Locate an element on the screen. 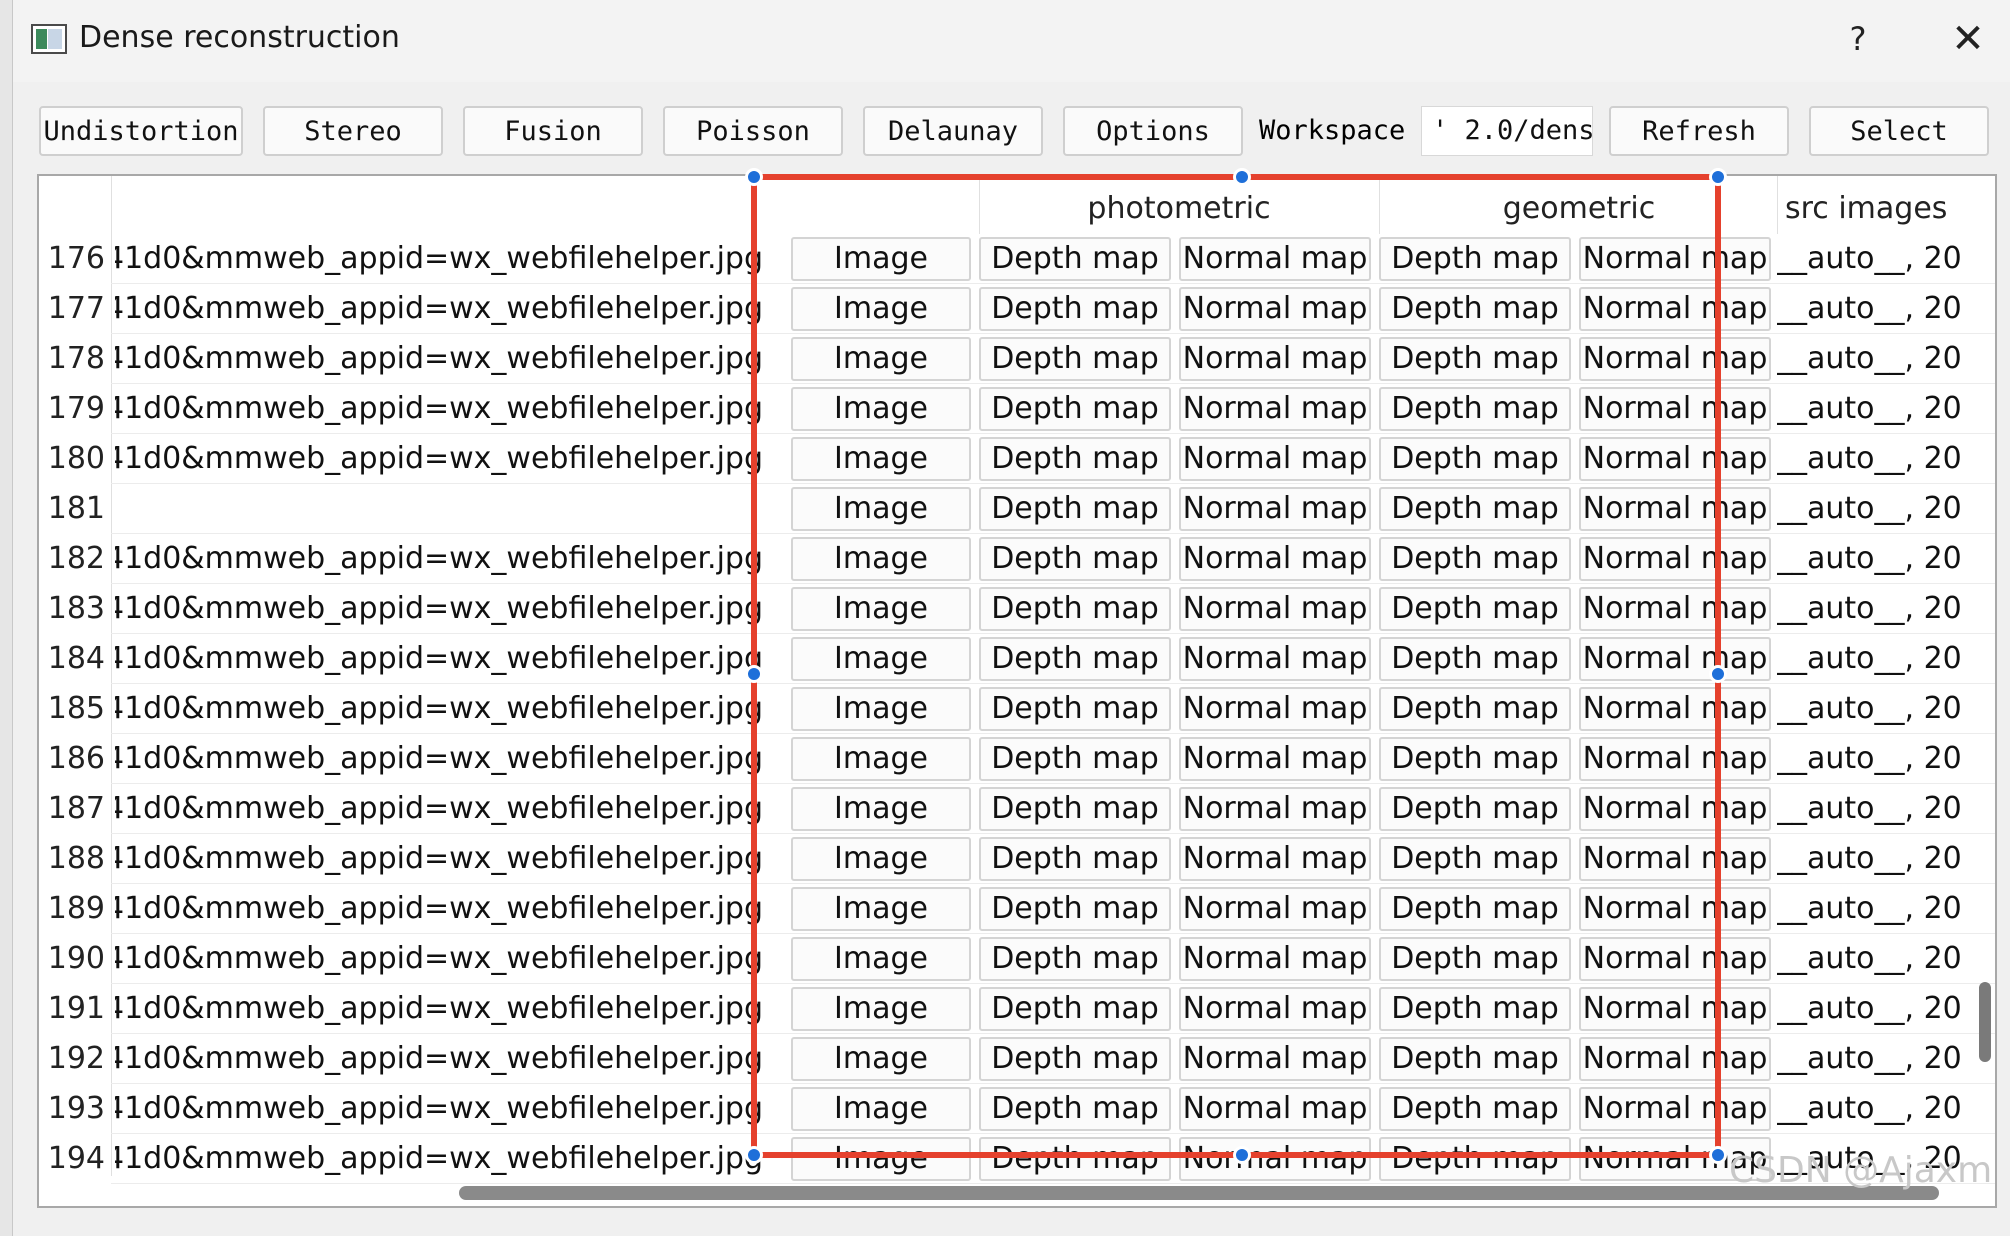 The height and width of the screenshot is (1236, 2010). fusion-button: Fusion is located at coordinates (553, 131).